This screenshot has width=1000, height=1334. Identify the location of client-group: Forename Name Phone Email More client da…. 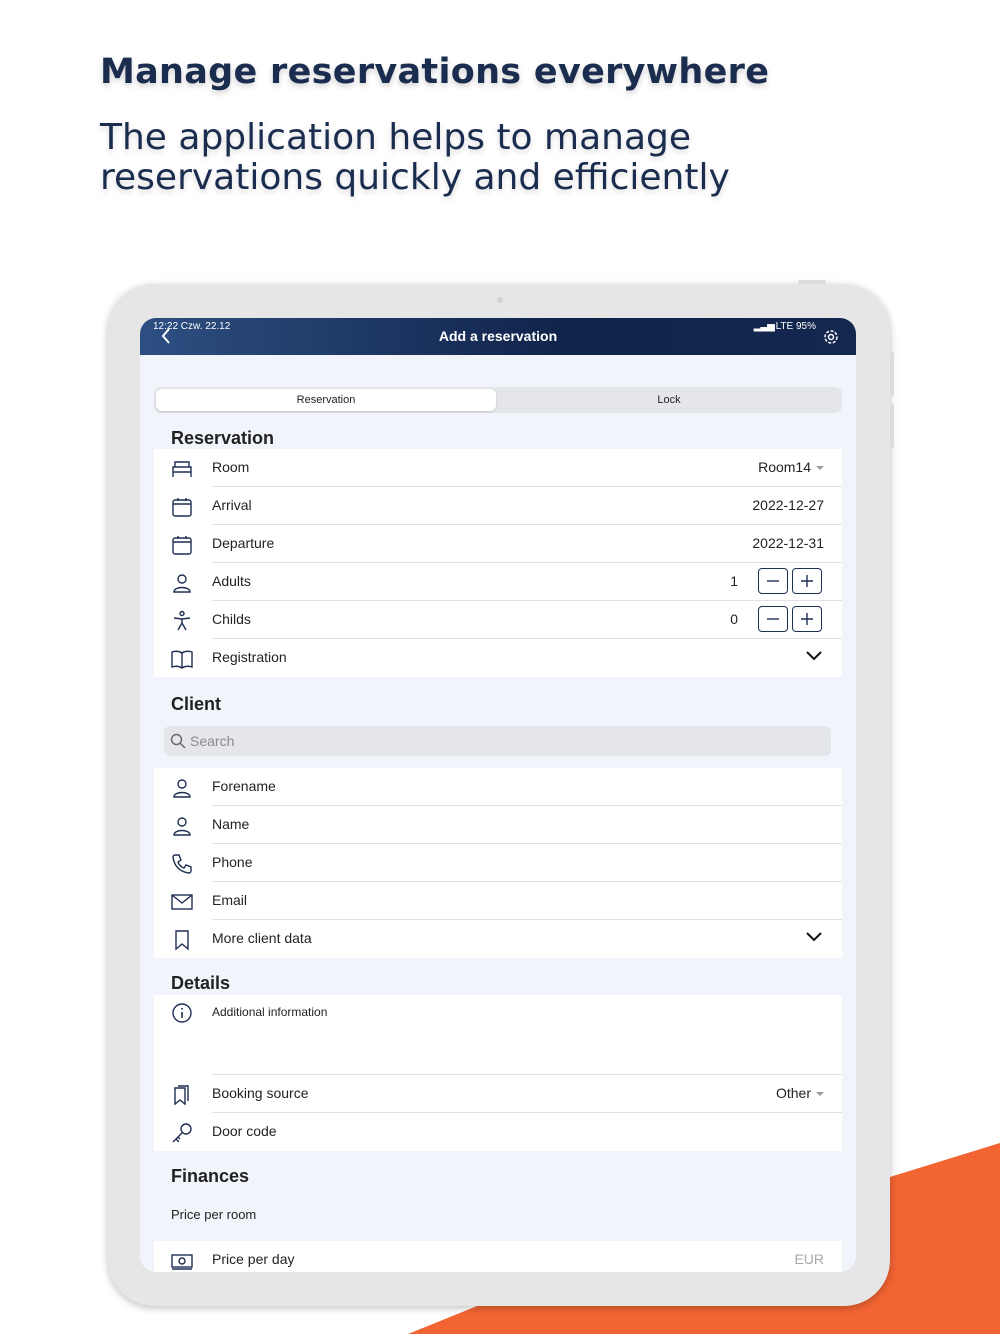
(498, 863).